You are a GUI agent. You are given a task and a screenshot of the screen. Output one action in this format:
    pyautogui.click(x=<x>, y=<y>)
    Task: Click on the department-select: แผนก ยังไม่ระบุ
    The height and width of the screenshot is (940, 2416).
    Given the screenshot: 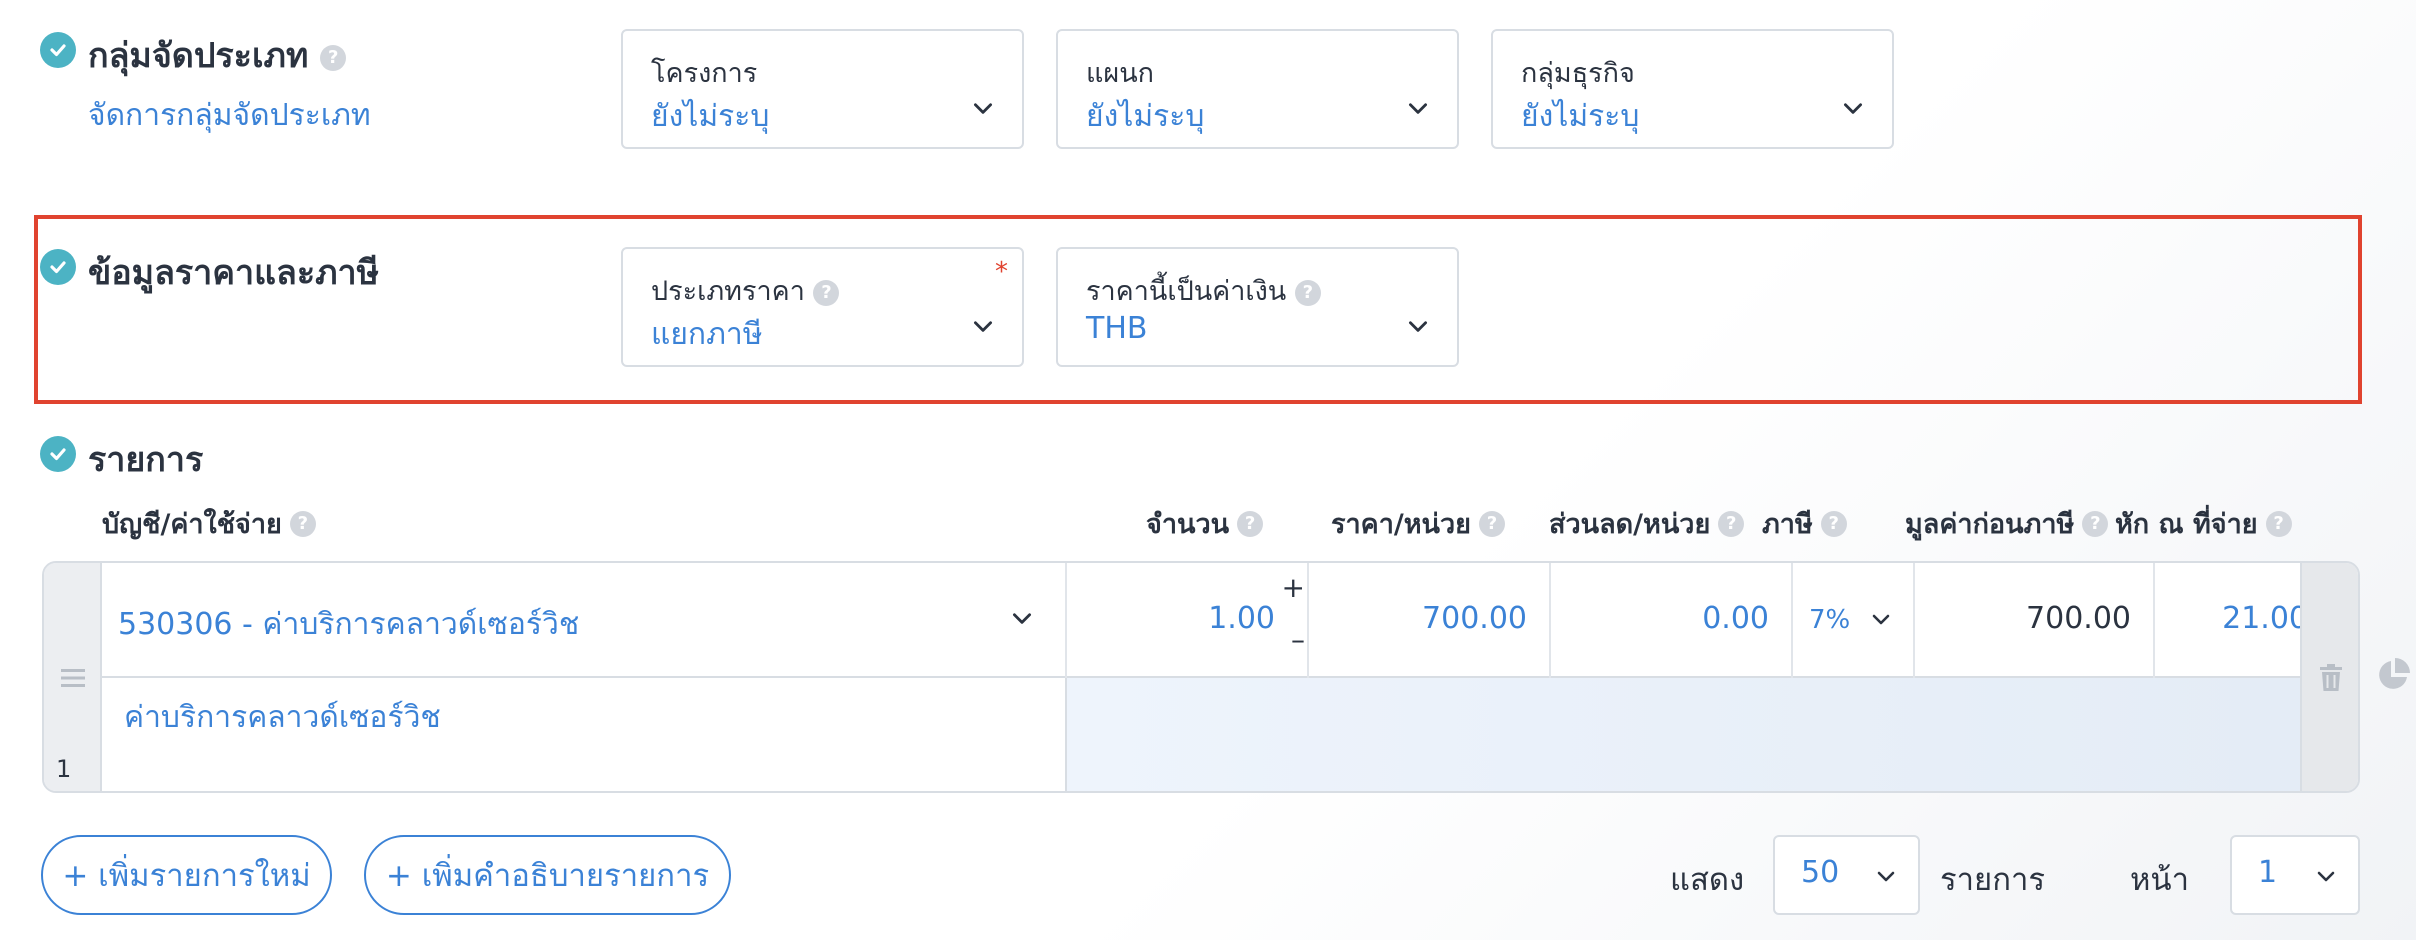 What is the action you would take?
    pyautogui.click(x=1257, y=89)
    